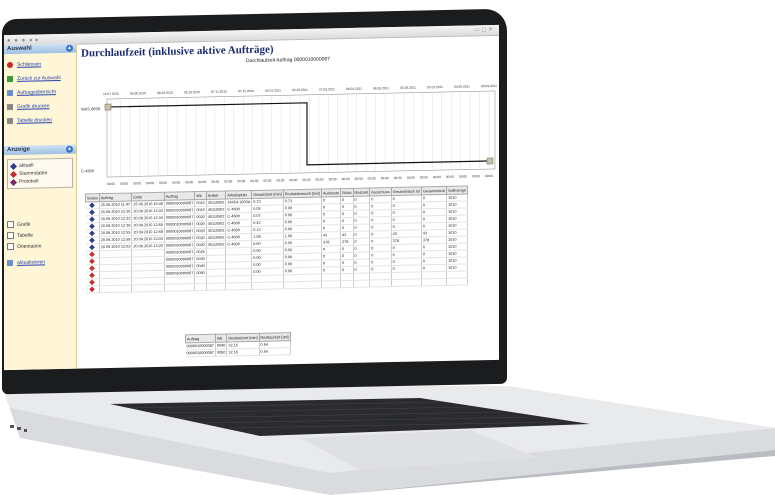  Describe the element at coordinates (19, 49) in the screenshot. I see `panel-header-label: Auswahl` at that location.